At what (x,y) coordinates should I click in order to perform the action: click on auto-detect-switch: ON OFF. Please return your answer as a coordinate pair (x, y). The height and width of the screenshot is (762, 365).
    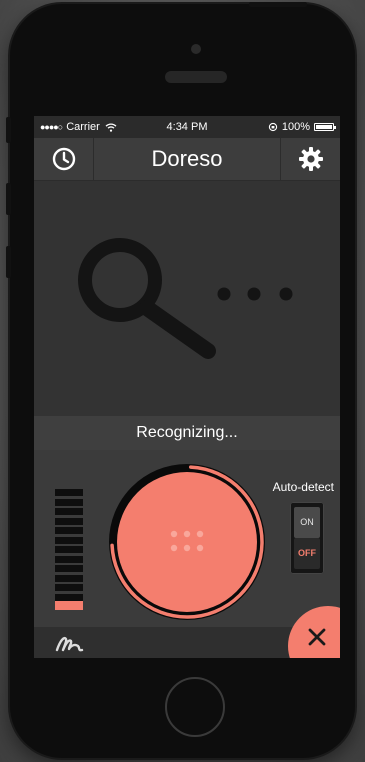
    Looking at the image, I should click on (307, 538).